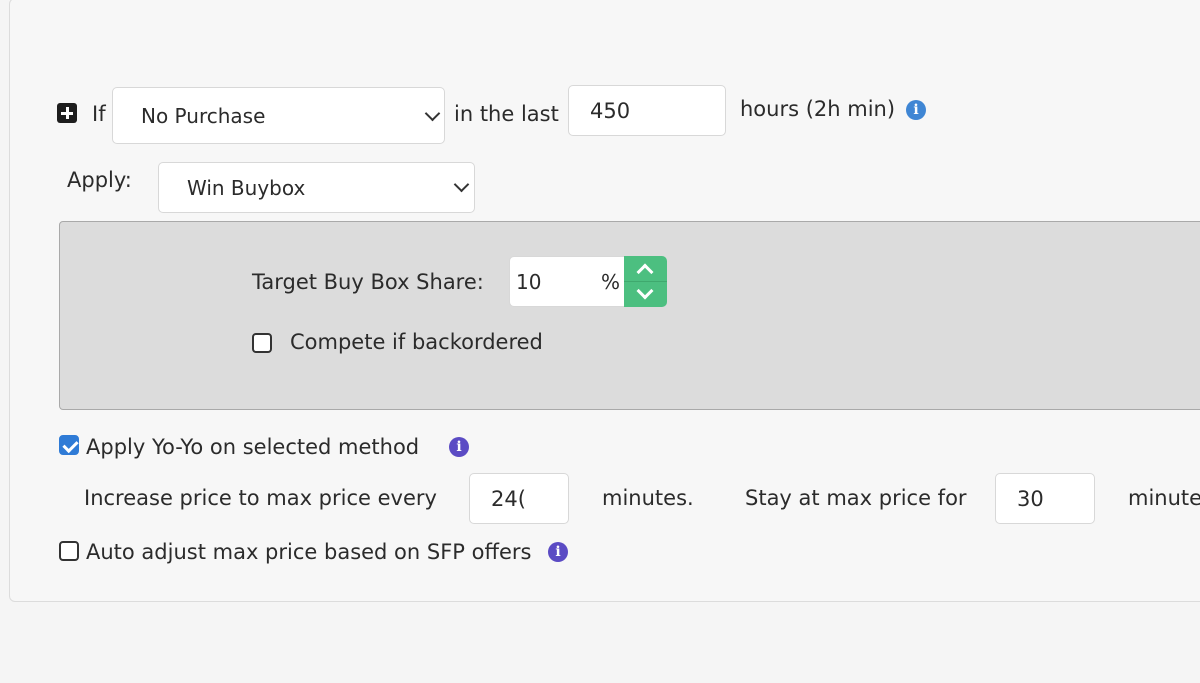 Image resolution: width=1200 pixels, height=683 pixels. Describe the element at coordinates (278, 115) in the screenshot. I see `condition-select: No Purchase` at that location.